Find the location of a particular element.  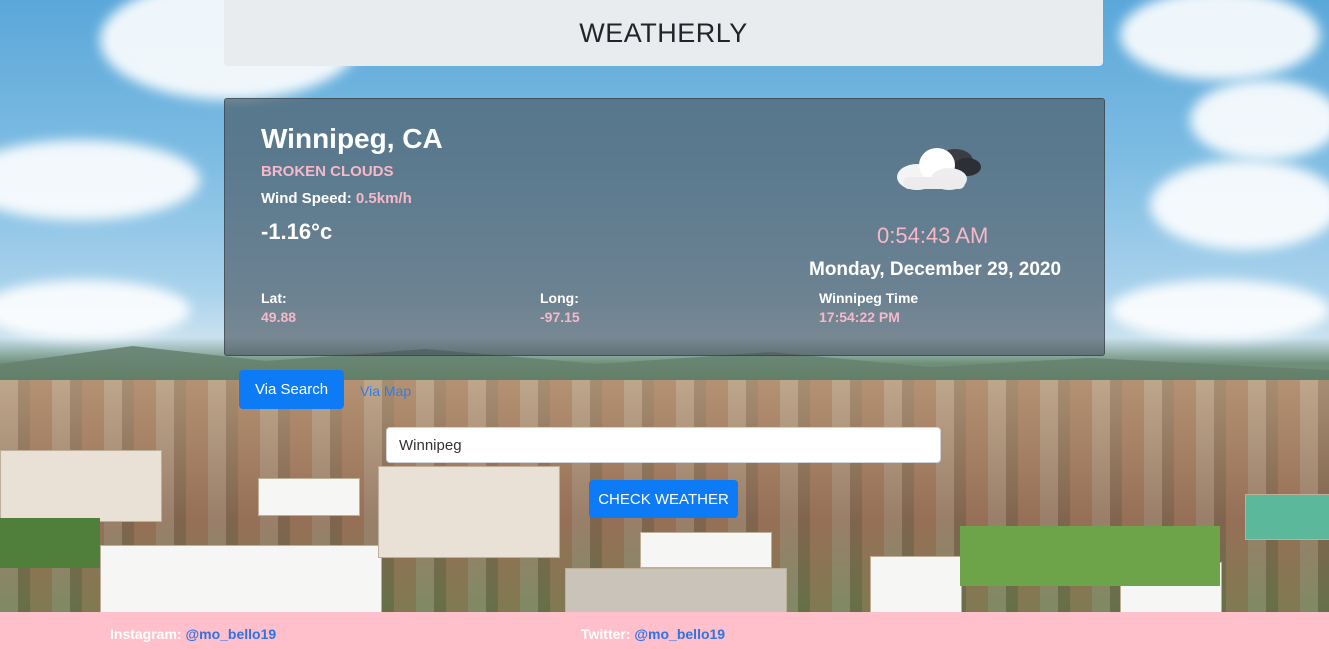

wind-speed-value: 0.5km/h is located at coordinates (383, 198).